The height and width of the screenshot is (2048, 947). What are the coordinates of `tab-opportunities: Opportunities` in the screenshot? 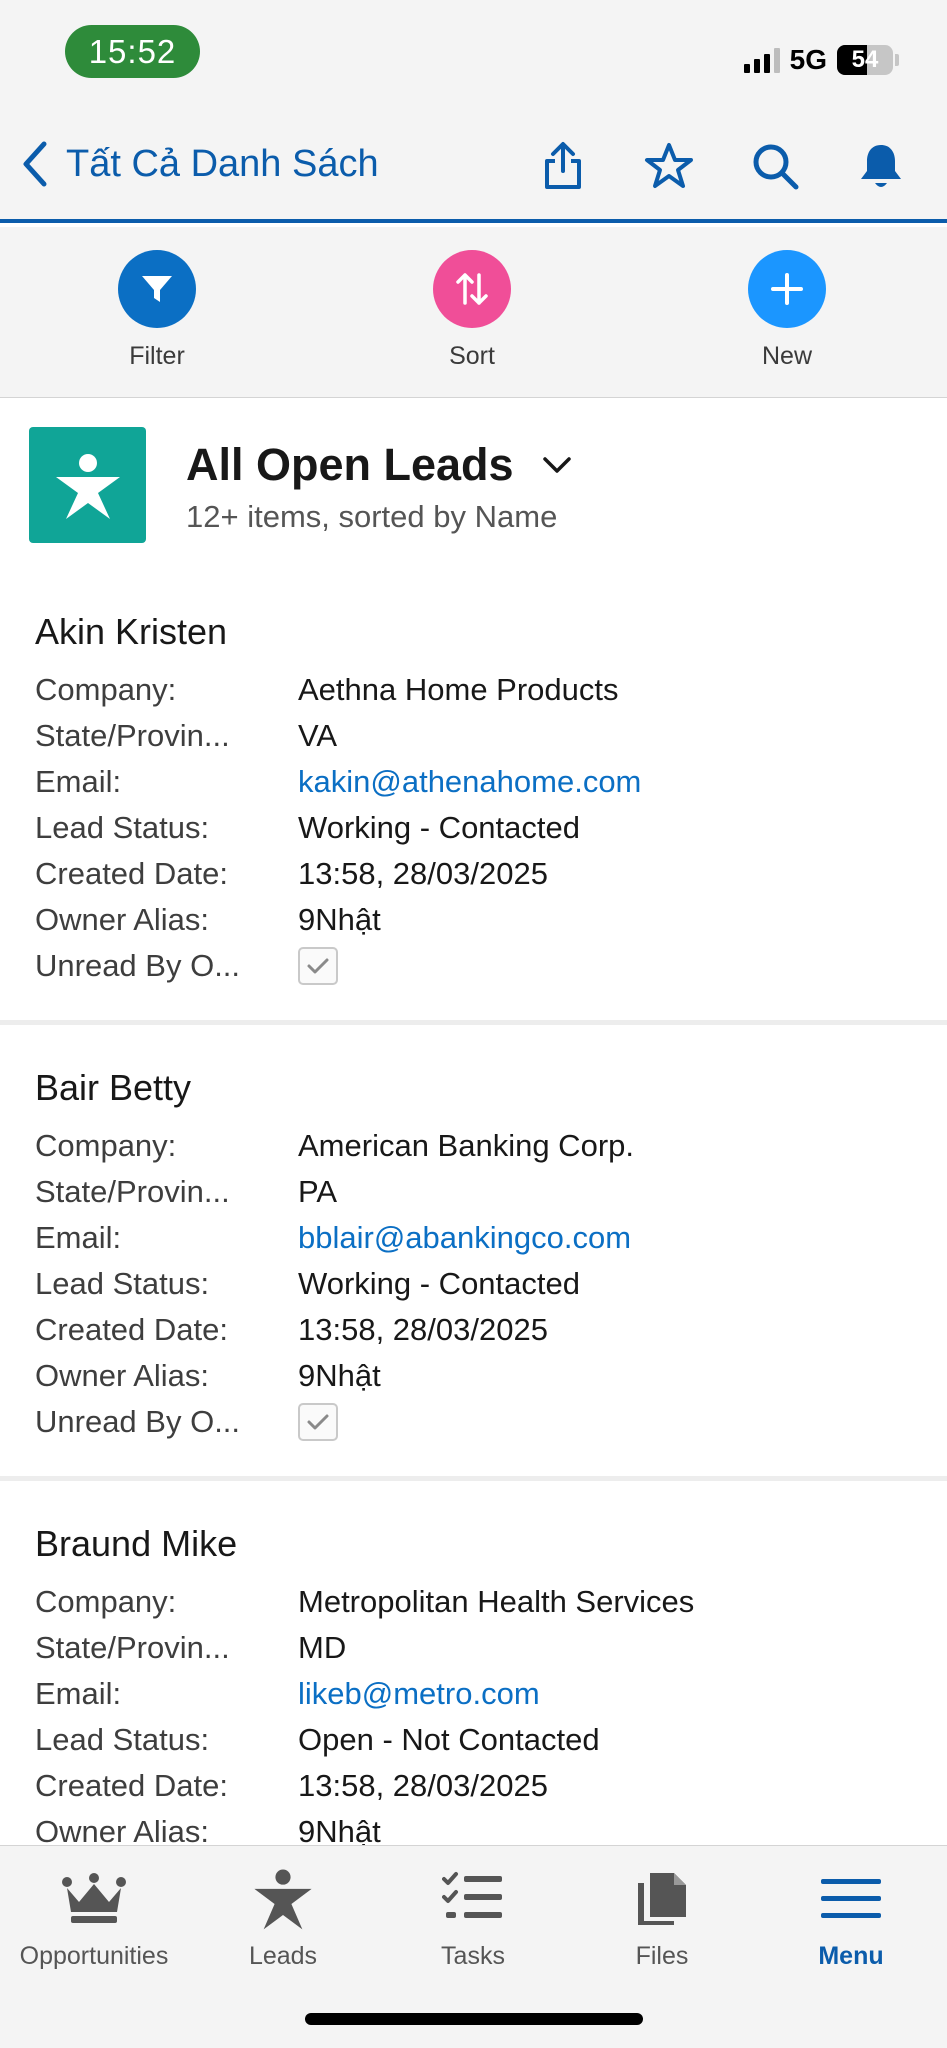 It's located at (94, 1918).